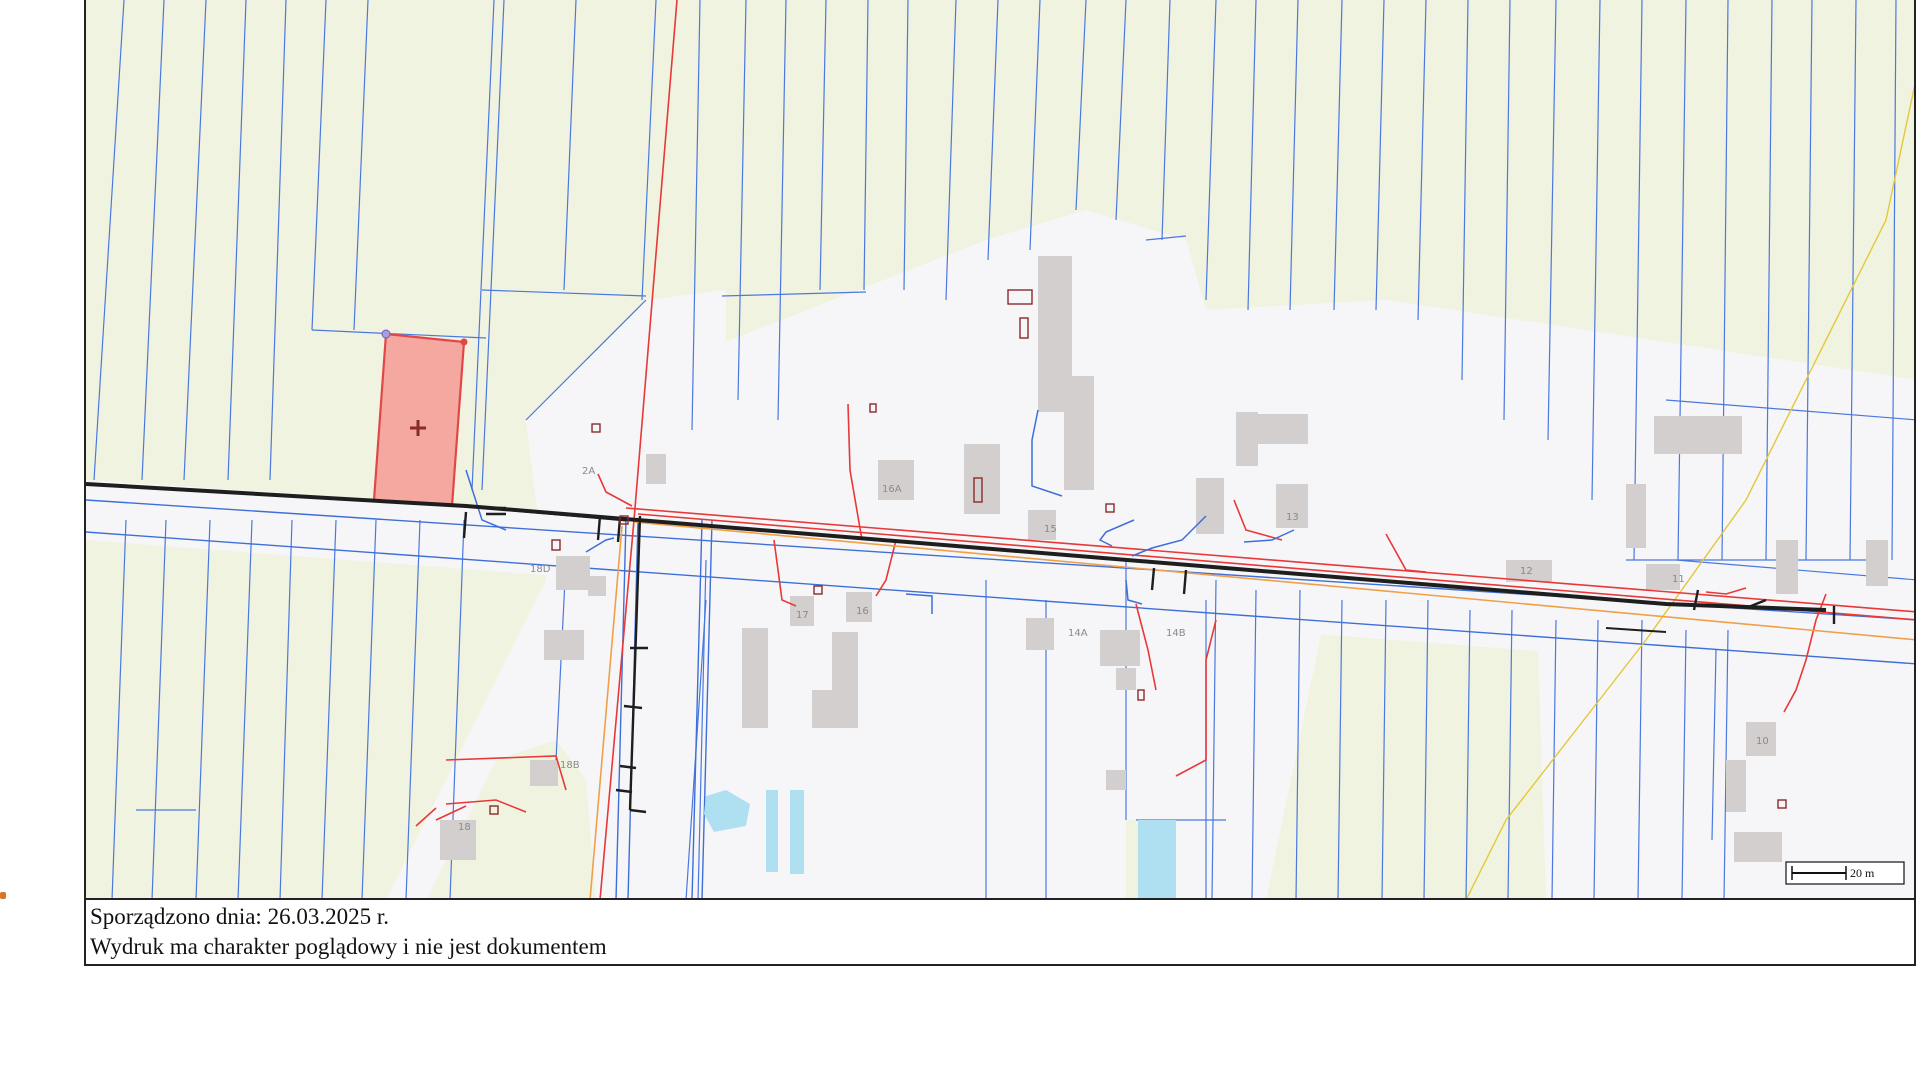 The width and height of the screenshot is (1920, 1080). I want to click on scale-label: 20 m, so click(1862, 873).